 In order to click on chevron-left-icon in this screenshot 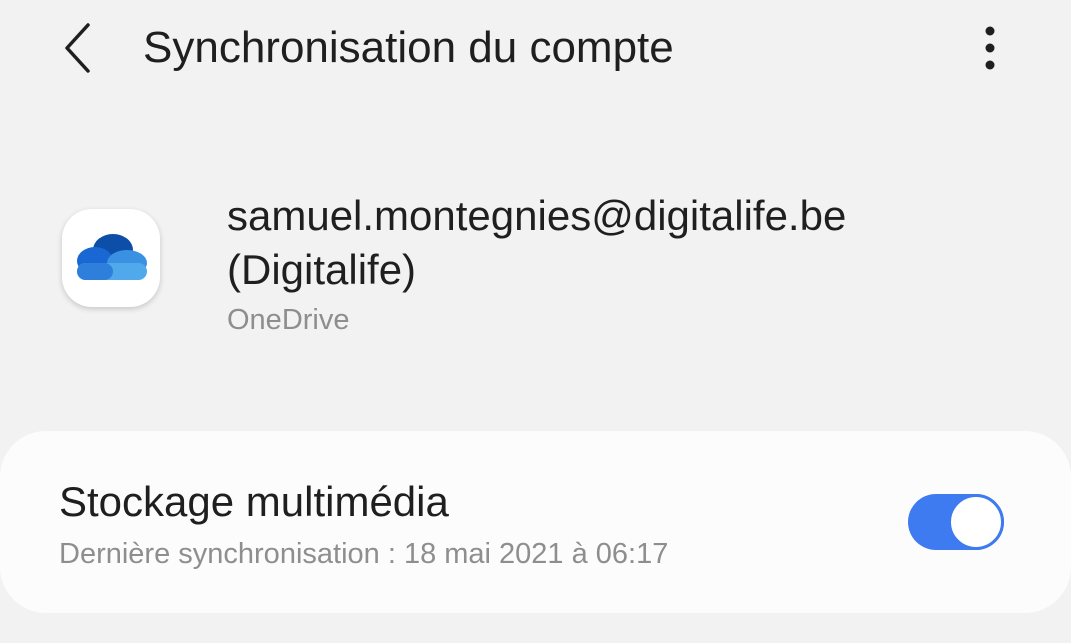, I will do `click(77, 48)`.